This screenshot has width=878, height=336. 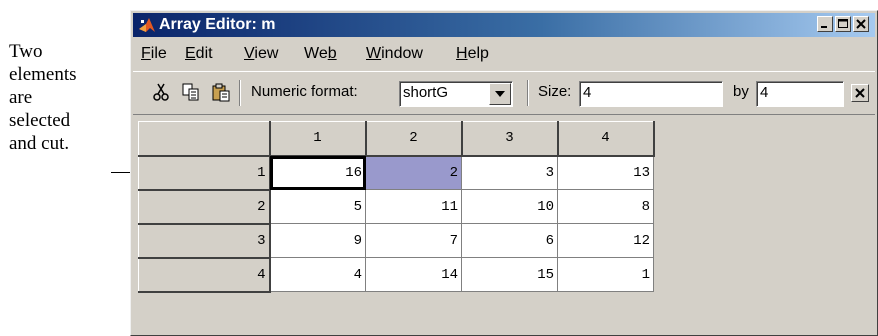 I want to click on maximize-button, so click(x=843, y=24).